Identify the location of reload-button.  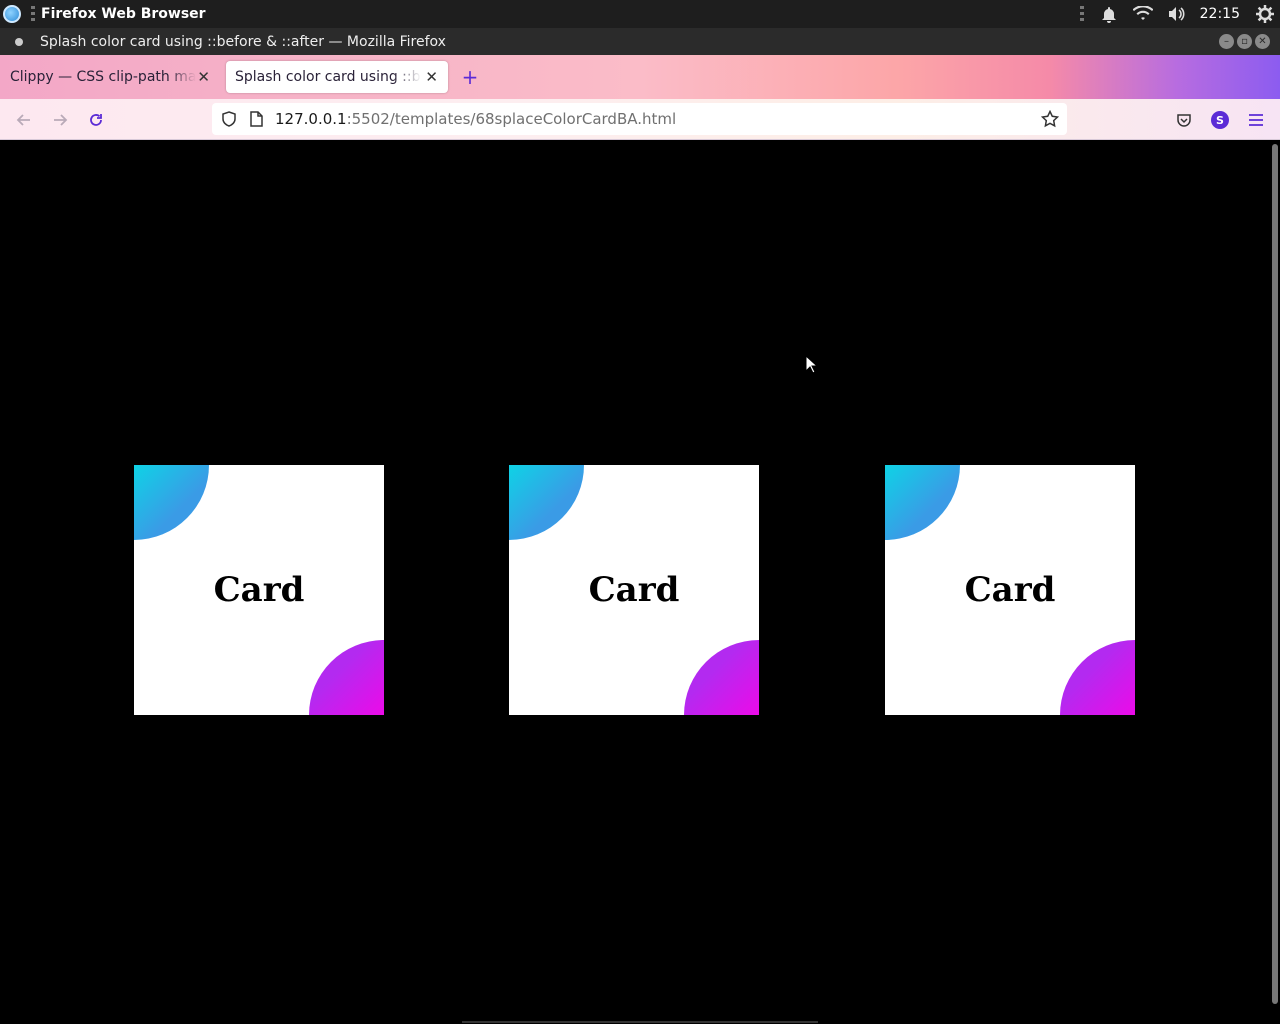
(96, 120).